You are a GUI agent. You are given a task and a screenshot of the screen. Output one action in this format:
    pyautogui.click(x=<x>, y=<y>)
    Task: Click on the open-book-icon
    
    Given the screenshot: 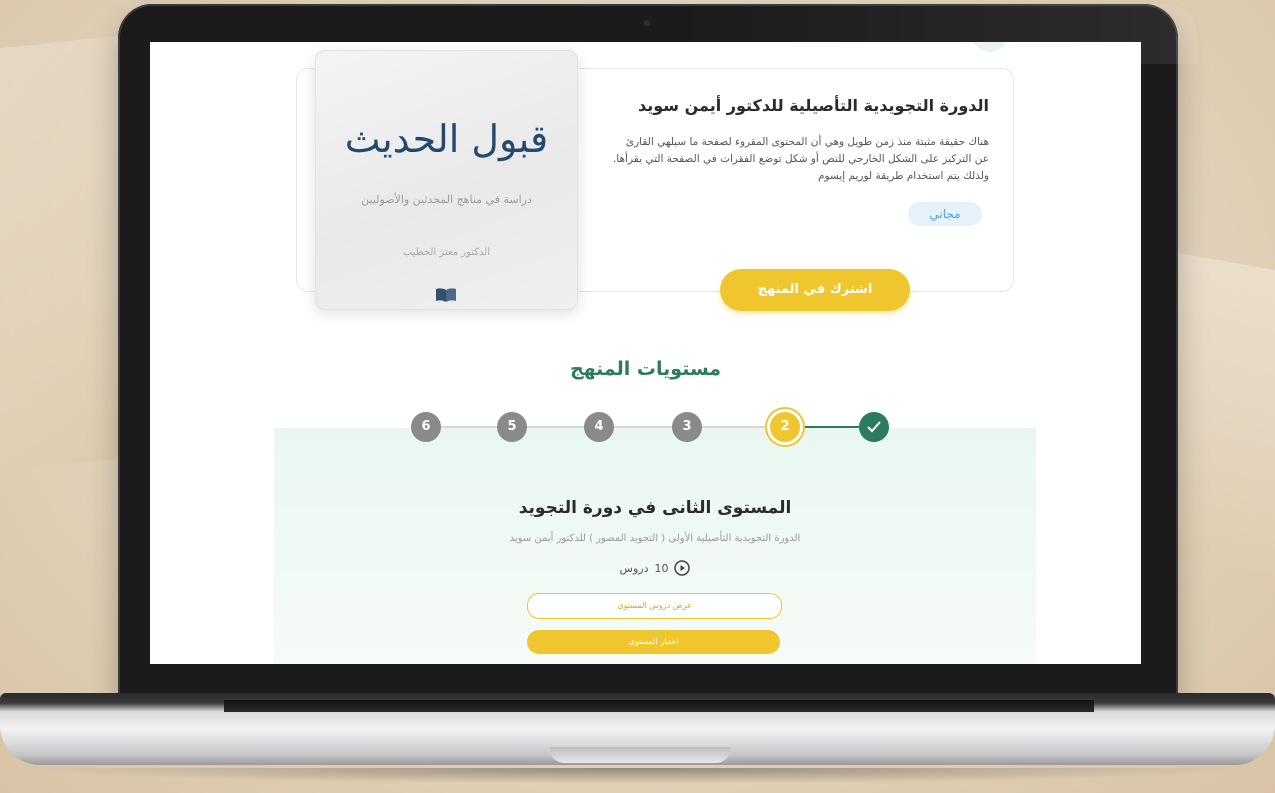 What is the action you would take?
    pyautogui.click(x=446, y=295)
    